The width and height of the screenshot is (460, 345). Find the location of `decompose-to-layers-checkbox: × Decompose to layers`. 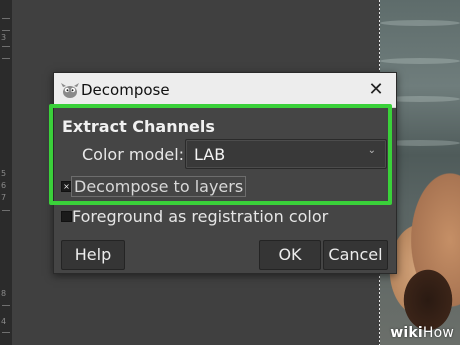

decompose-to-layers-checkbox: × Decompose to layers is located at coordinates (154, 187).